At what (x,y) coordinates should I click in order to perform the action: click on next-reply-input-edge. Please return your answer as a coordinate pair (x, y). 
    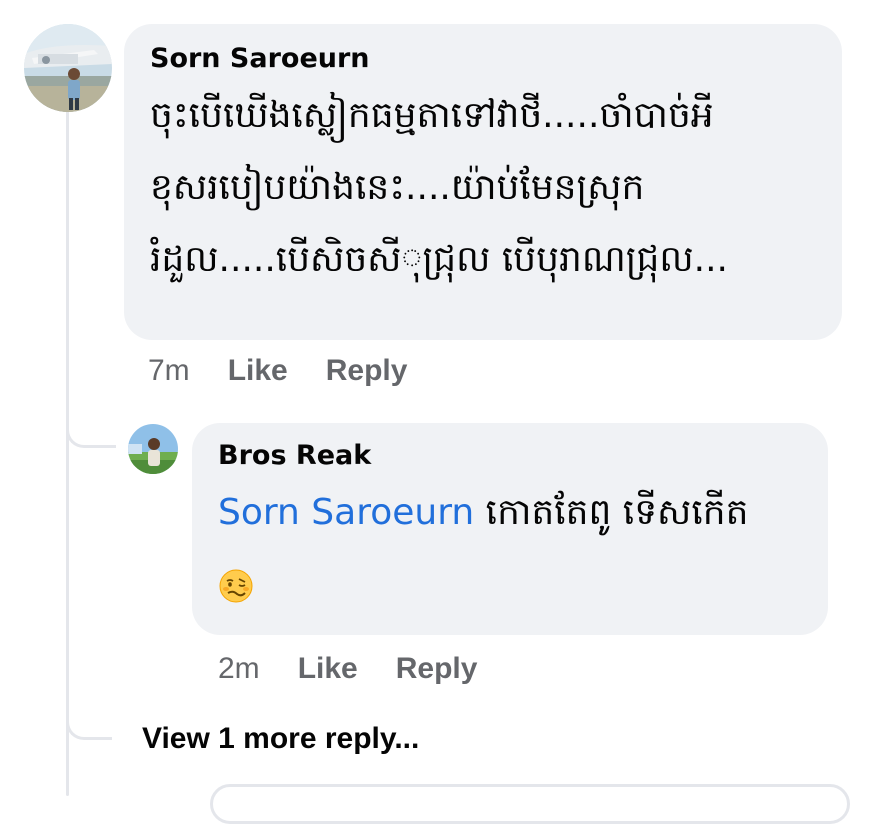
    Looking at the image, I should click on (530, 804).